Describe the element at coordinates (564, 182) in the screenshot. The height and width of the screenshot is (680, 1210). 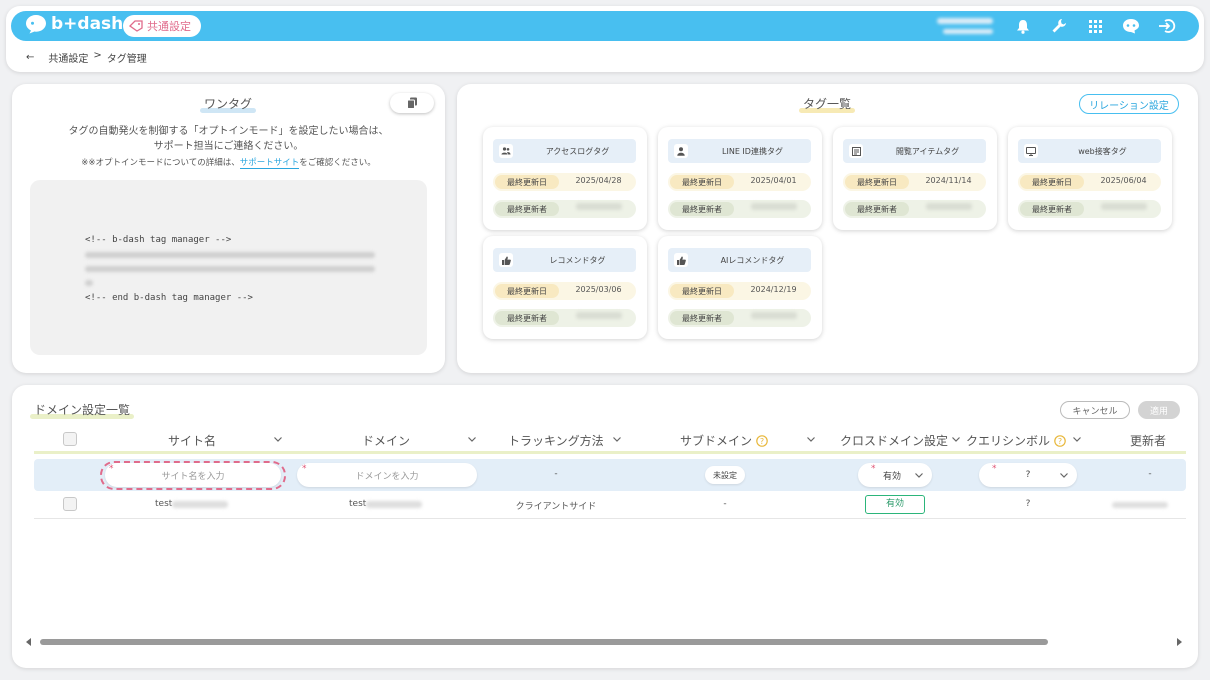
I see `tag-date-row: 最終更新日 2025/04/28` at that location.